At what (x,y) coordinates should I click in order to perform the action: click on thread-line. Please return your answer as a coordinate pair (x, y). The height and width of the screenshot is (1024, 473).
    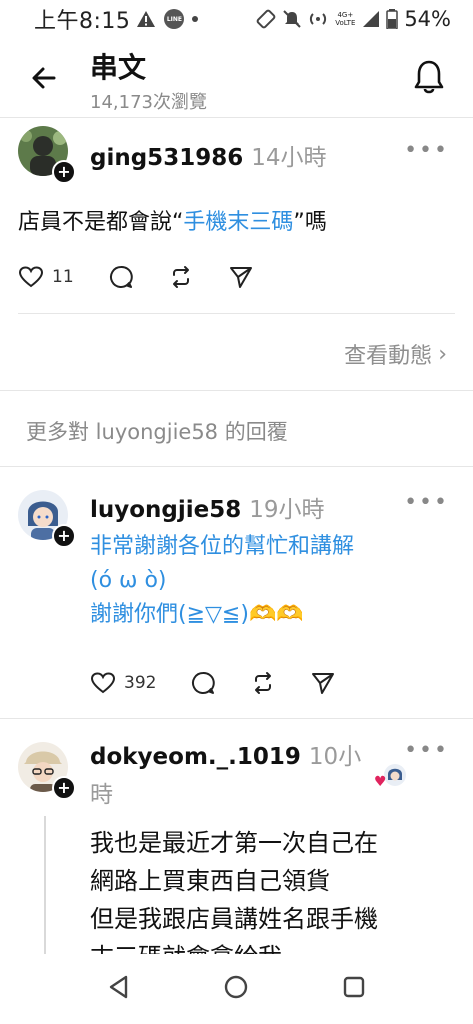
    Looking at the image, I should click on (45, 885).